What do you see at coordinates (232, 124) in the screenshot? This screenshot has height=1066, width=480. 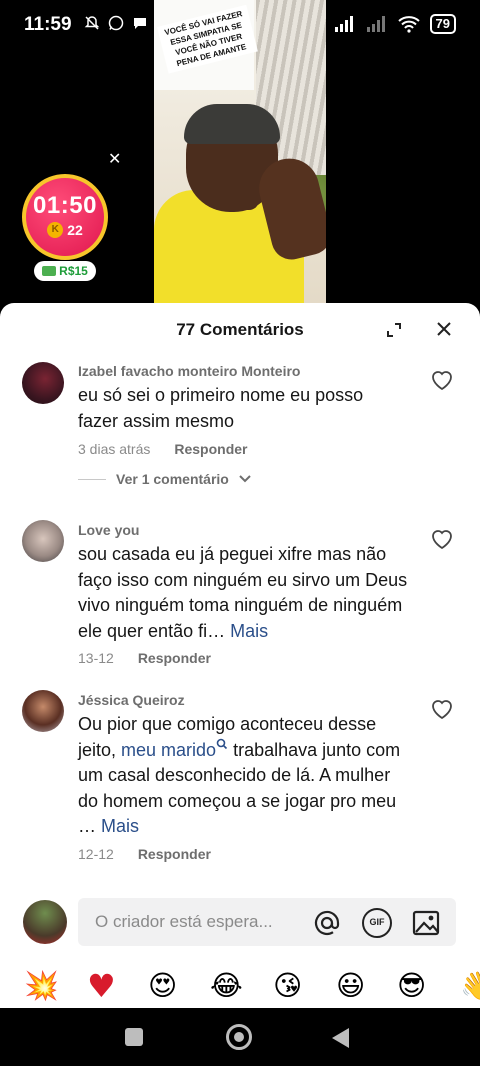 I see `video-person-hair` at bounding box center [232, 124].